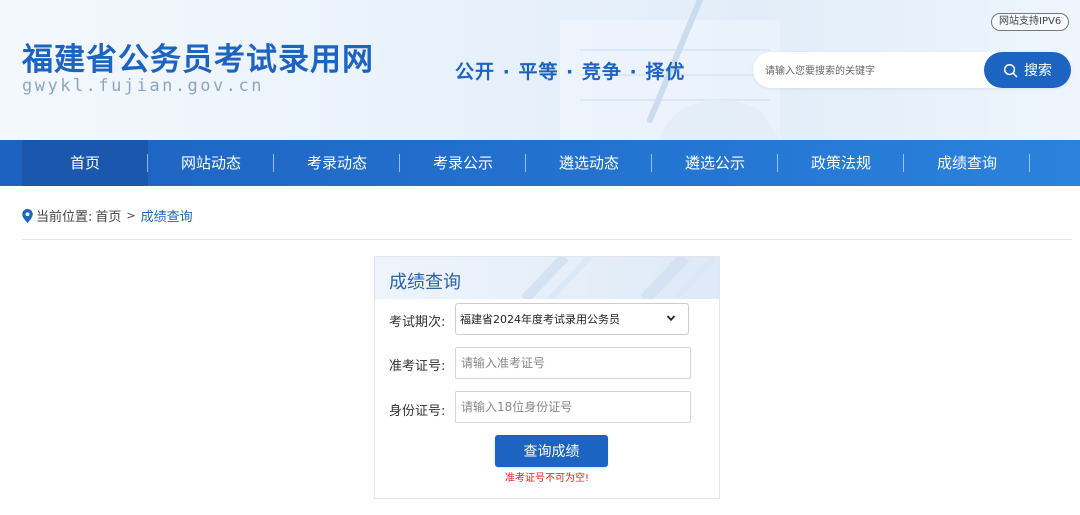 This screenshot has height=515, width=1080. I want to click on search-icon, so click(1010, 70).